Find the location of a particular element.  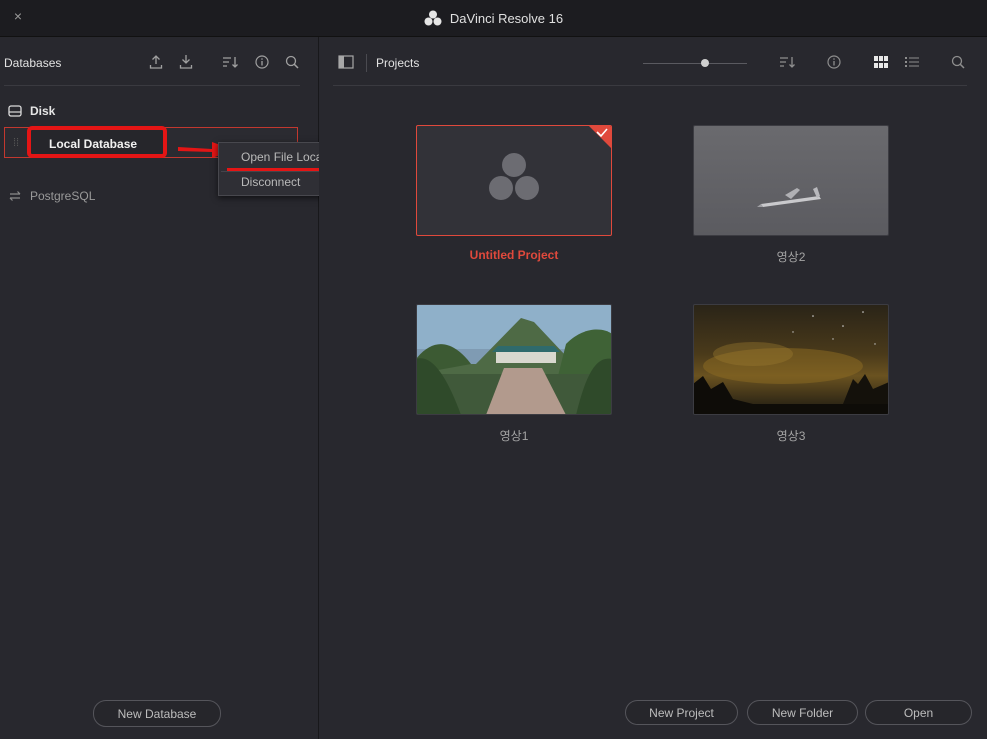

night-sky-thumbnail is located at coordinates (791, 362).